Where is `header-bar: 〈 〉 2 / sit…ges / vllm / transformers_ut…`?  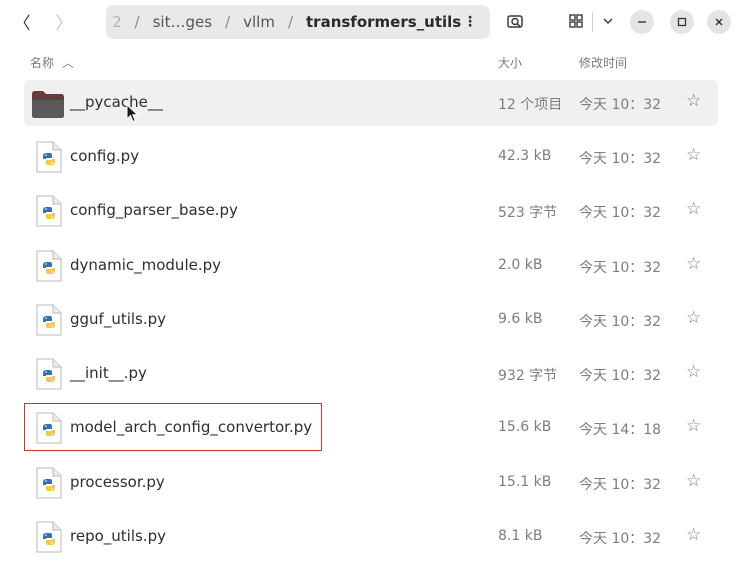 header-bar: 〈 〉 2 / sit…ges / vllm / transformers_ut… is located at coordinates (371, 22).